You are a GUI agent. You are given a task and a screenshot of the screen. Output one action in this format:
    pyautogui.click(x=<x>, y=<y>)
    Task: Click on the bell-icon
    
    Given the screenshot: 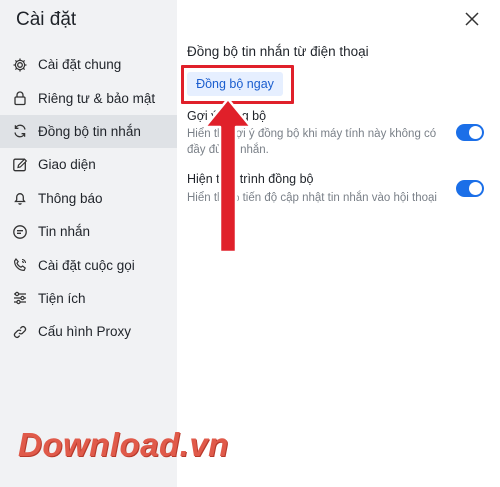 What is the action you would take?
    pyautogui.click(x=20, y=198)
    